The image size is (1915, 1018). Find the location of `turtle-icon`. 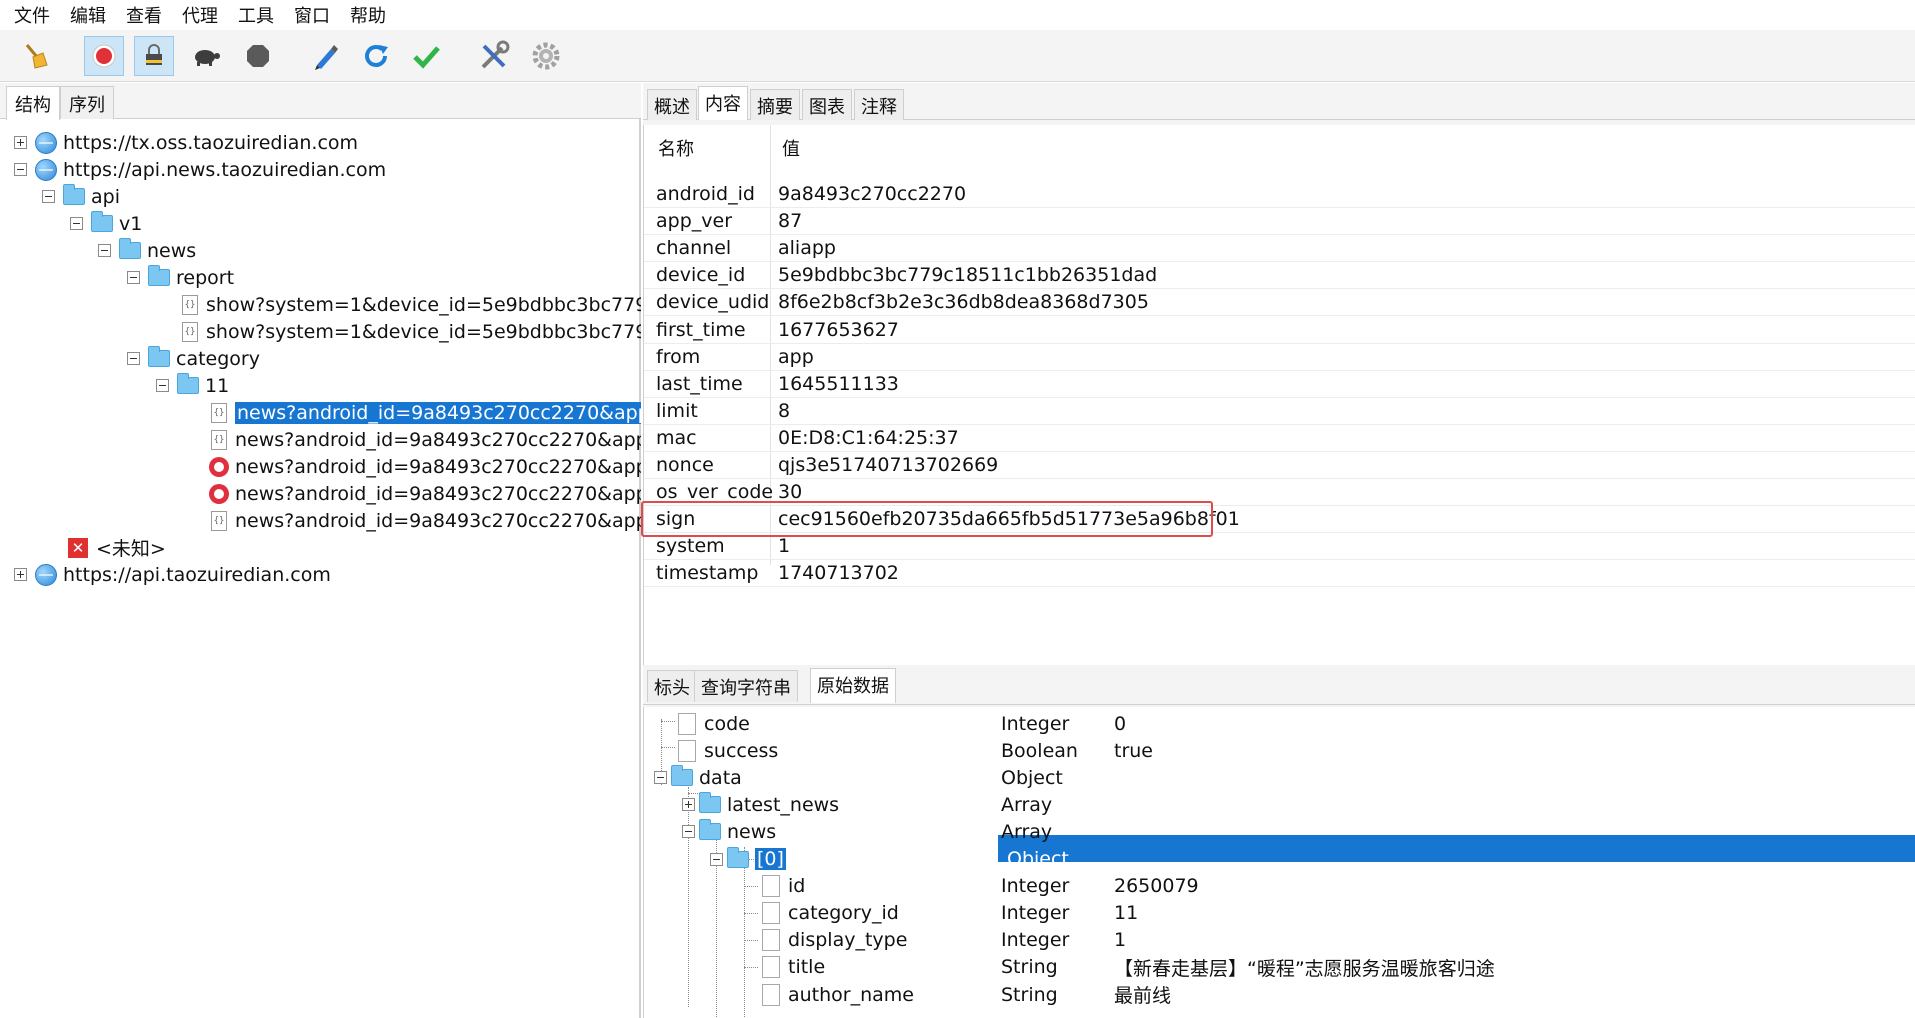

turtle-icon is located at coordinates (207, 58).